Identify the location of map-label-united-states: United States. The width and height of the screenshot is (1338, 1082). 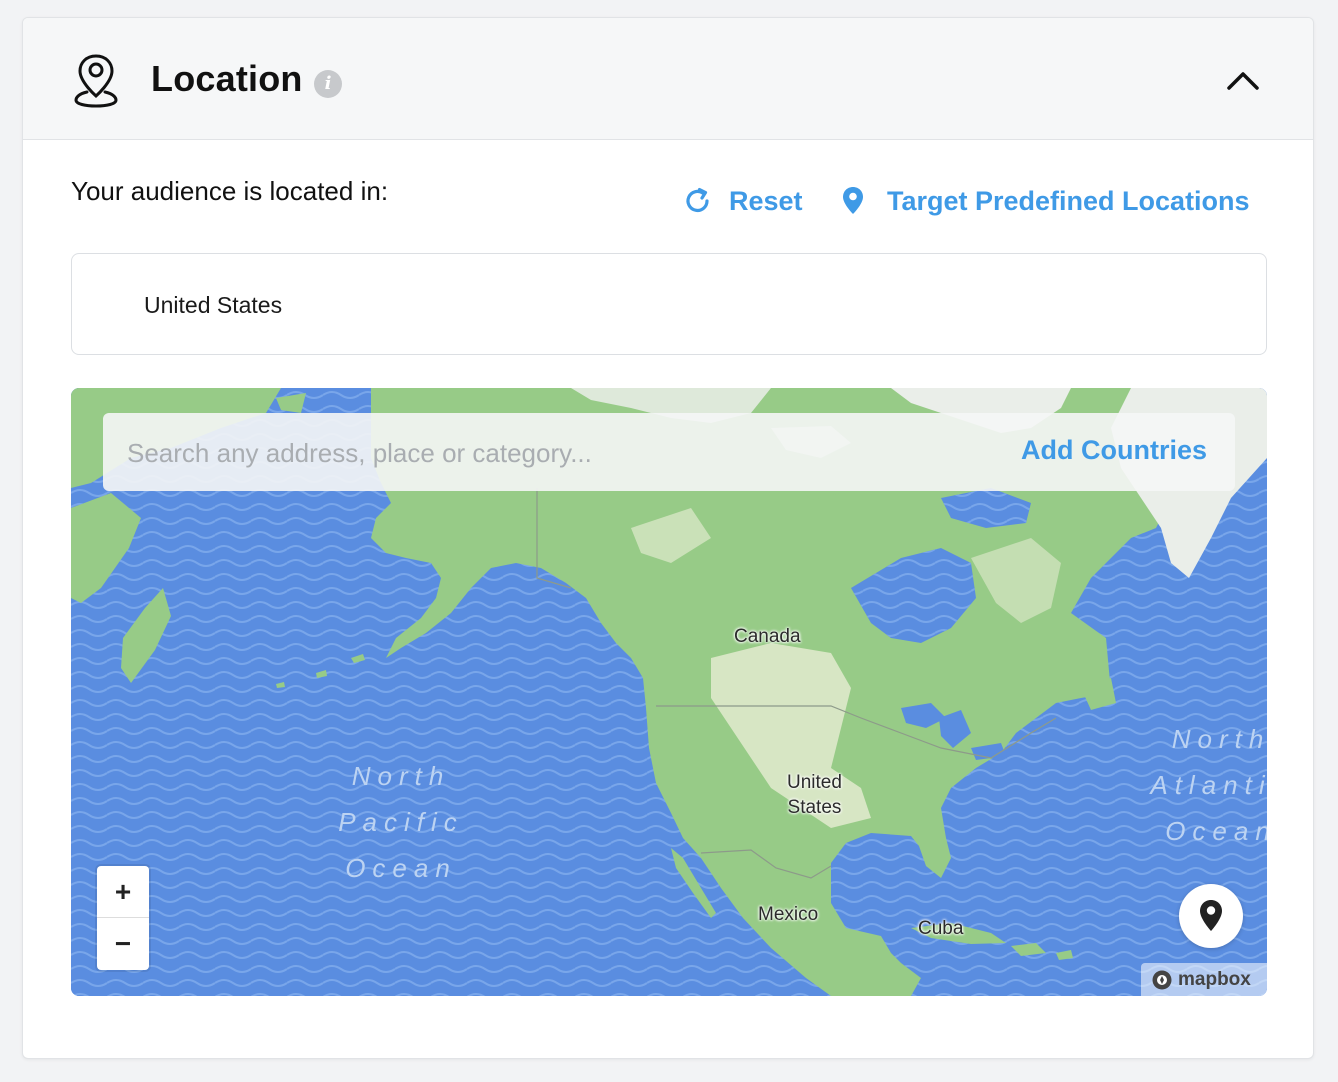
(814, 795).